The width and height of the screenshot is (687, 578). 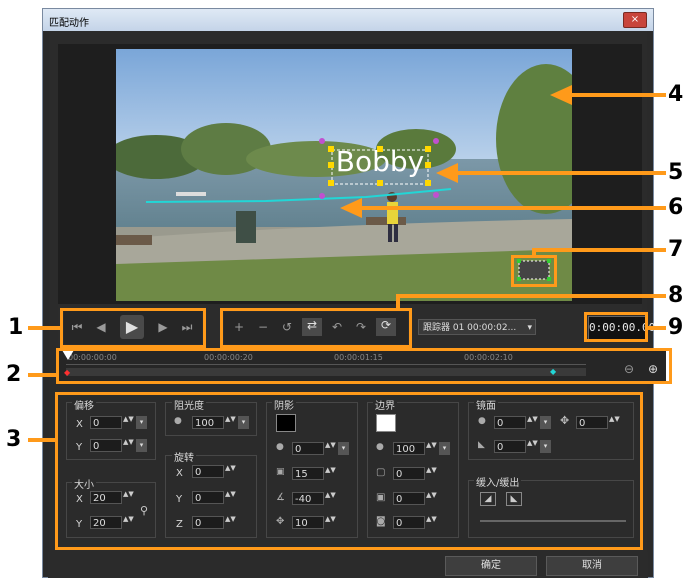 What do you see at coordinates (676, 172) in the screenshot?
I see `callout-number-5: 5` at bounding box center [676, 172].